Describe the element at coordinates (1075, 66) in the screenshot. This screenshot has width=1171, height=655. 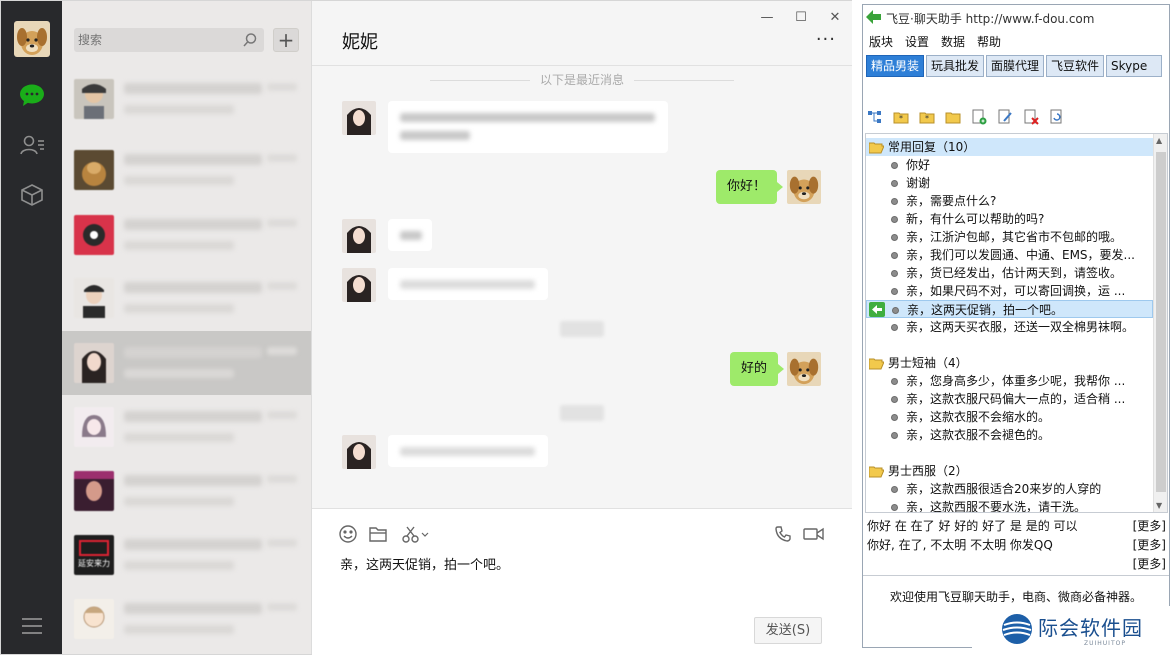
I see `tab-feidou-software: 飞豆软件` at that location.